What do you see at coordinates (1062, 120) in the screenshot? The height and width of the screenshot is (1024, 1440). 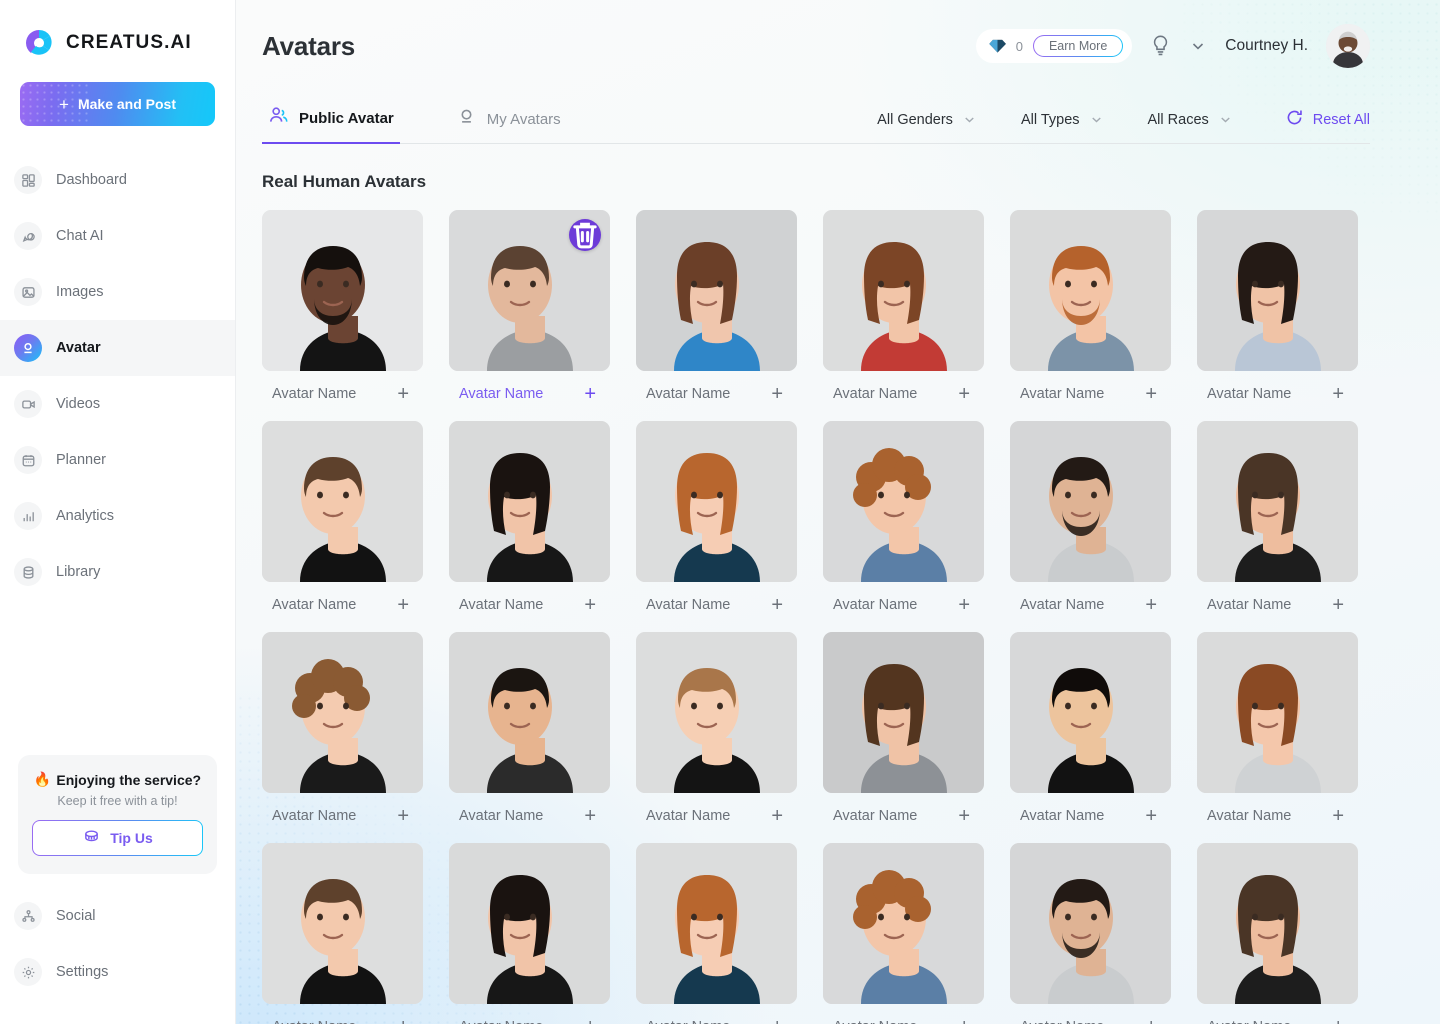 I see `filter-all-types: All Types` at bounding box center [1062, 120].